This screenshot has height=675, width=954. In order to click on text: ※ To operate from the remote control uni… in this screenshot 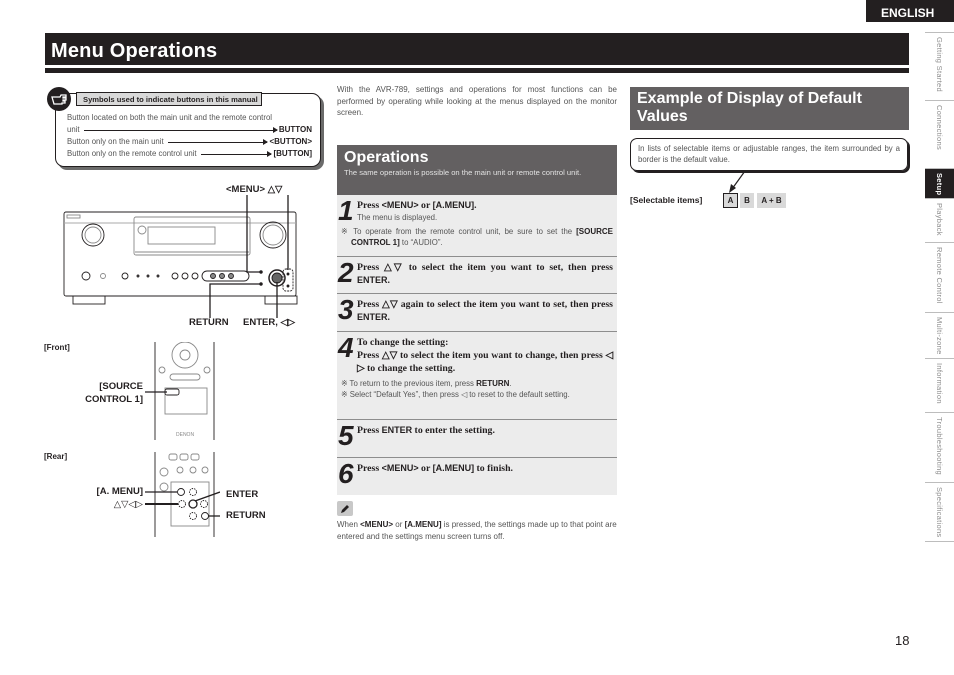, I will do `click(459, 231)`.